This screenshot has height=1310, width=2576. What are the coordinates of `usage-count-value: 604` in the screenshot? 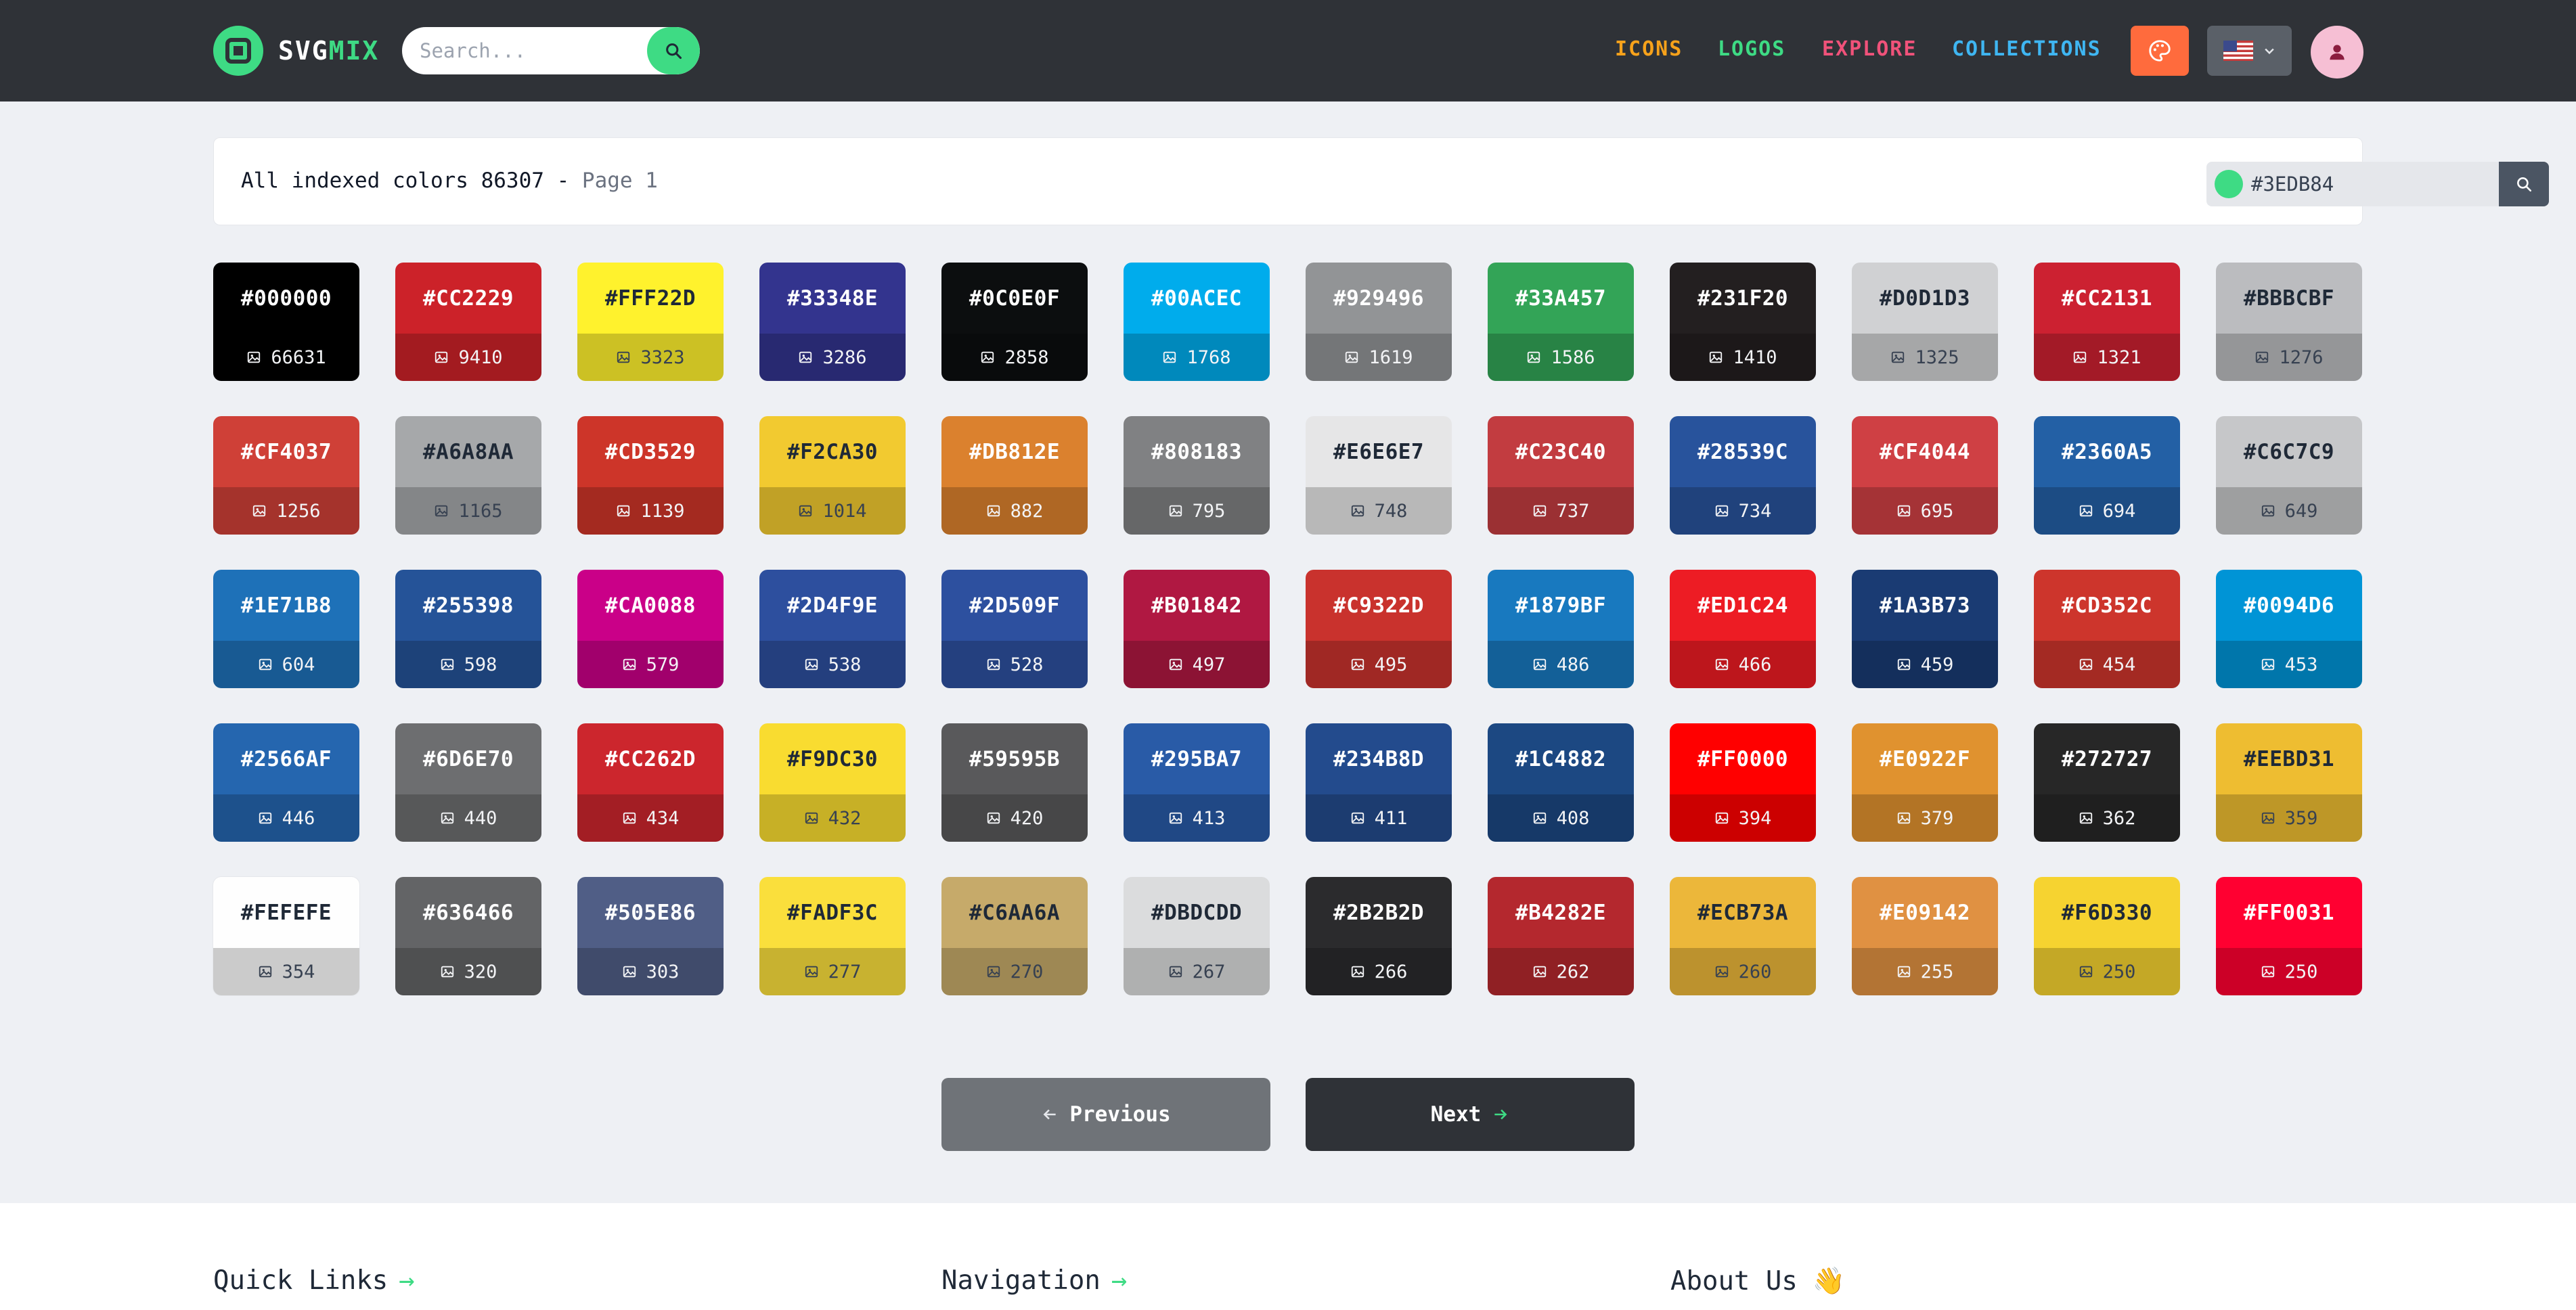 It's located at (298, 665).